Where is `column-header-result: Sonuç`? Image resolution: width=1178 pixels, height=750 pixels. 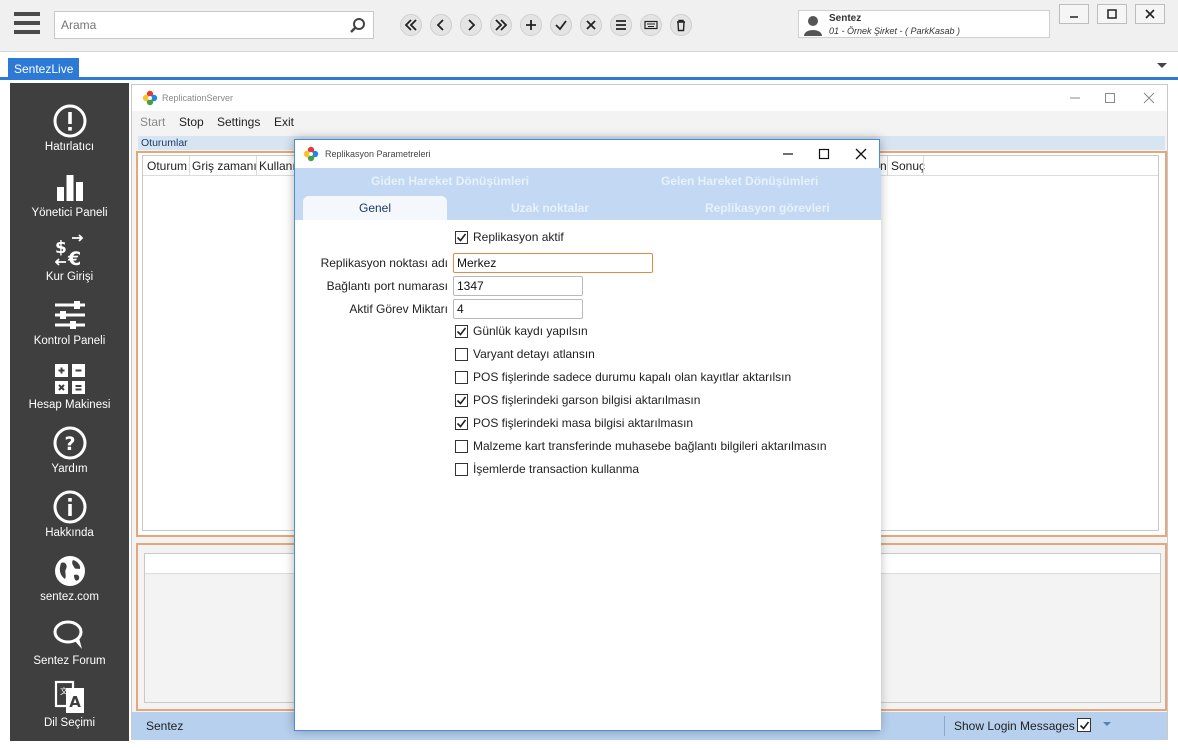 column-header-result: Sonuç is located at coordinates (908, 166).